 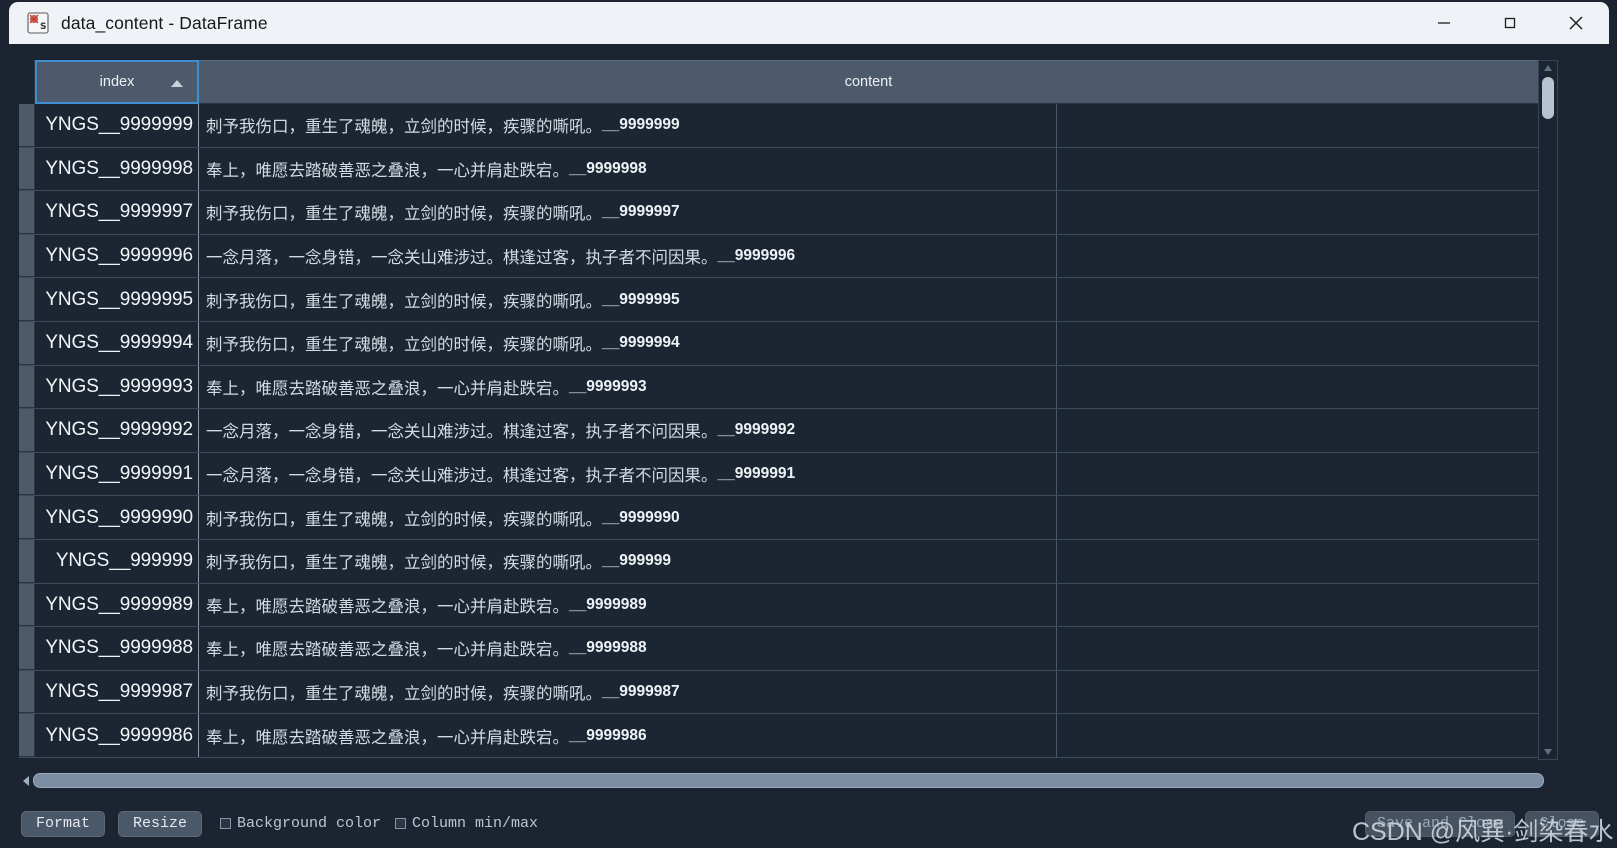 What do you see at coordinates (404, 127) in the screenshot?
I see `cell-content-text: 刺予我伤口，重生了魂魄，立剑的时候，疾骤的嘶吼。` at bounding box center [404, 127].